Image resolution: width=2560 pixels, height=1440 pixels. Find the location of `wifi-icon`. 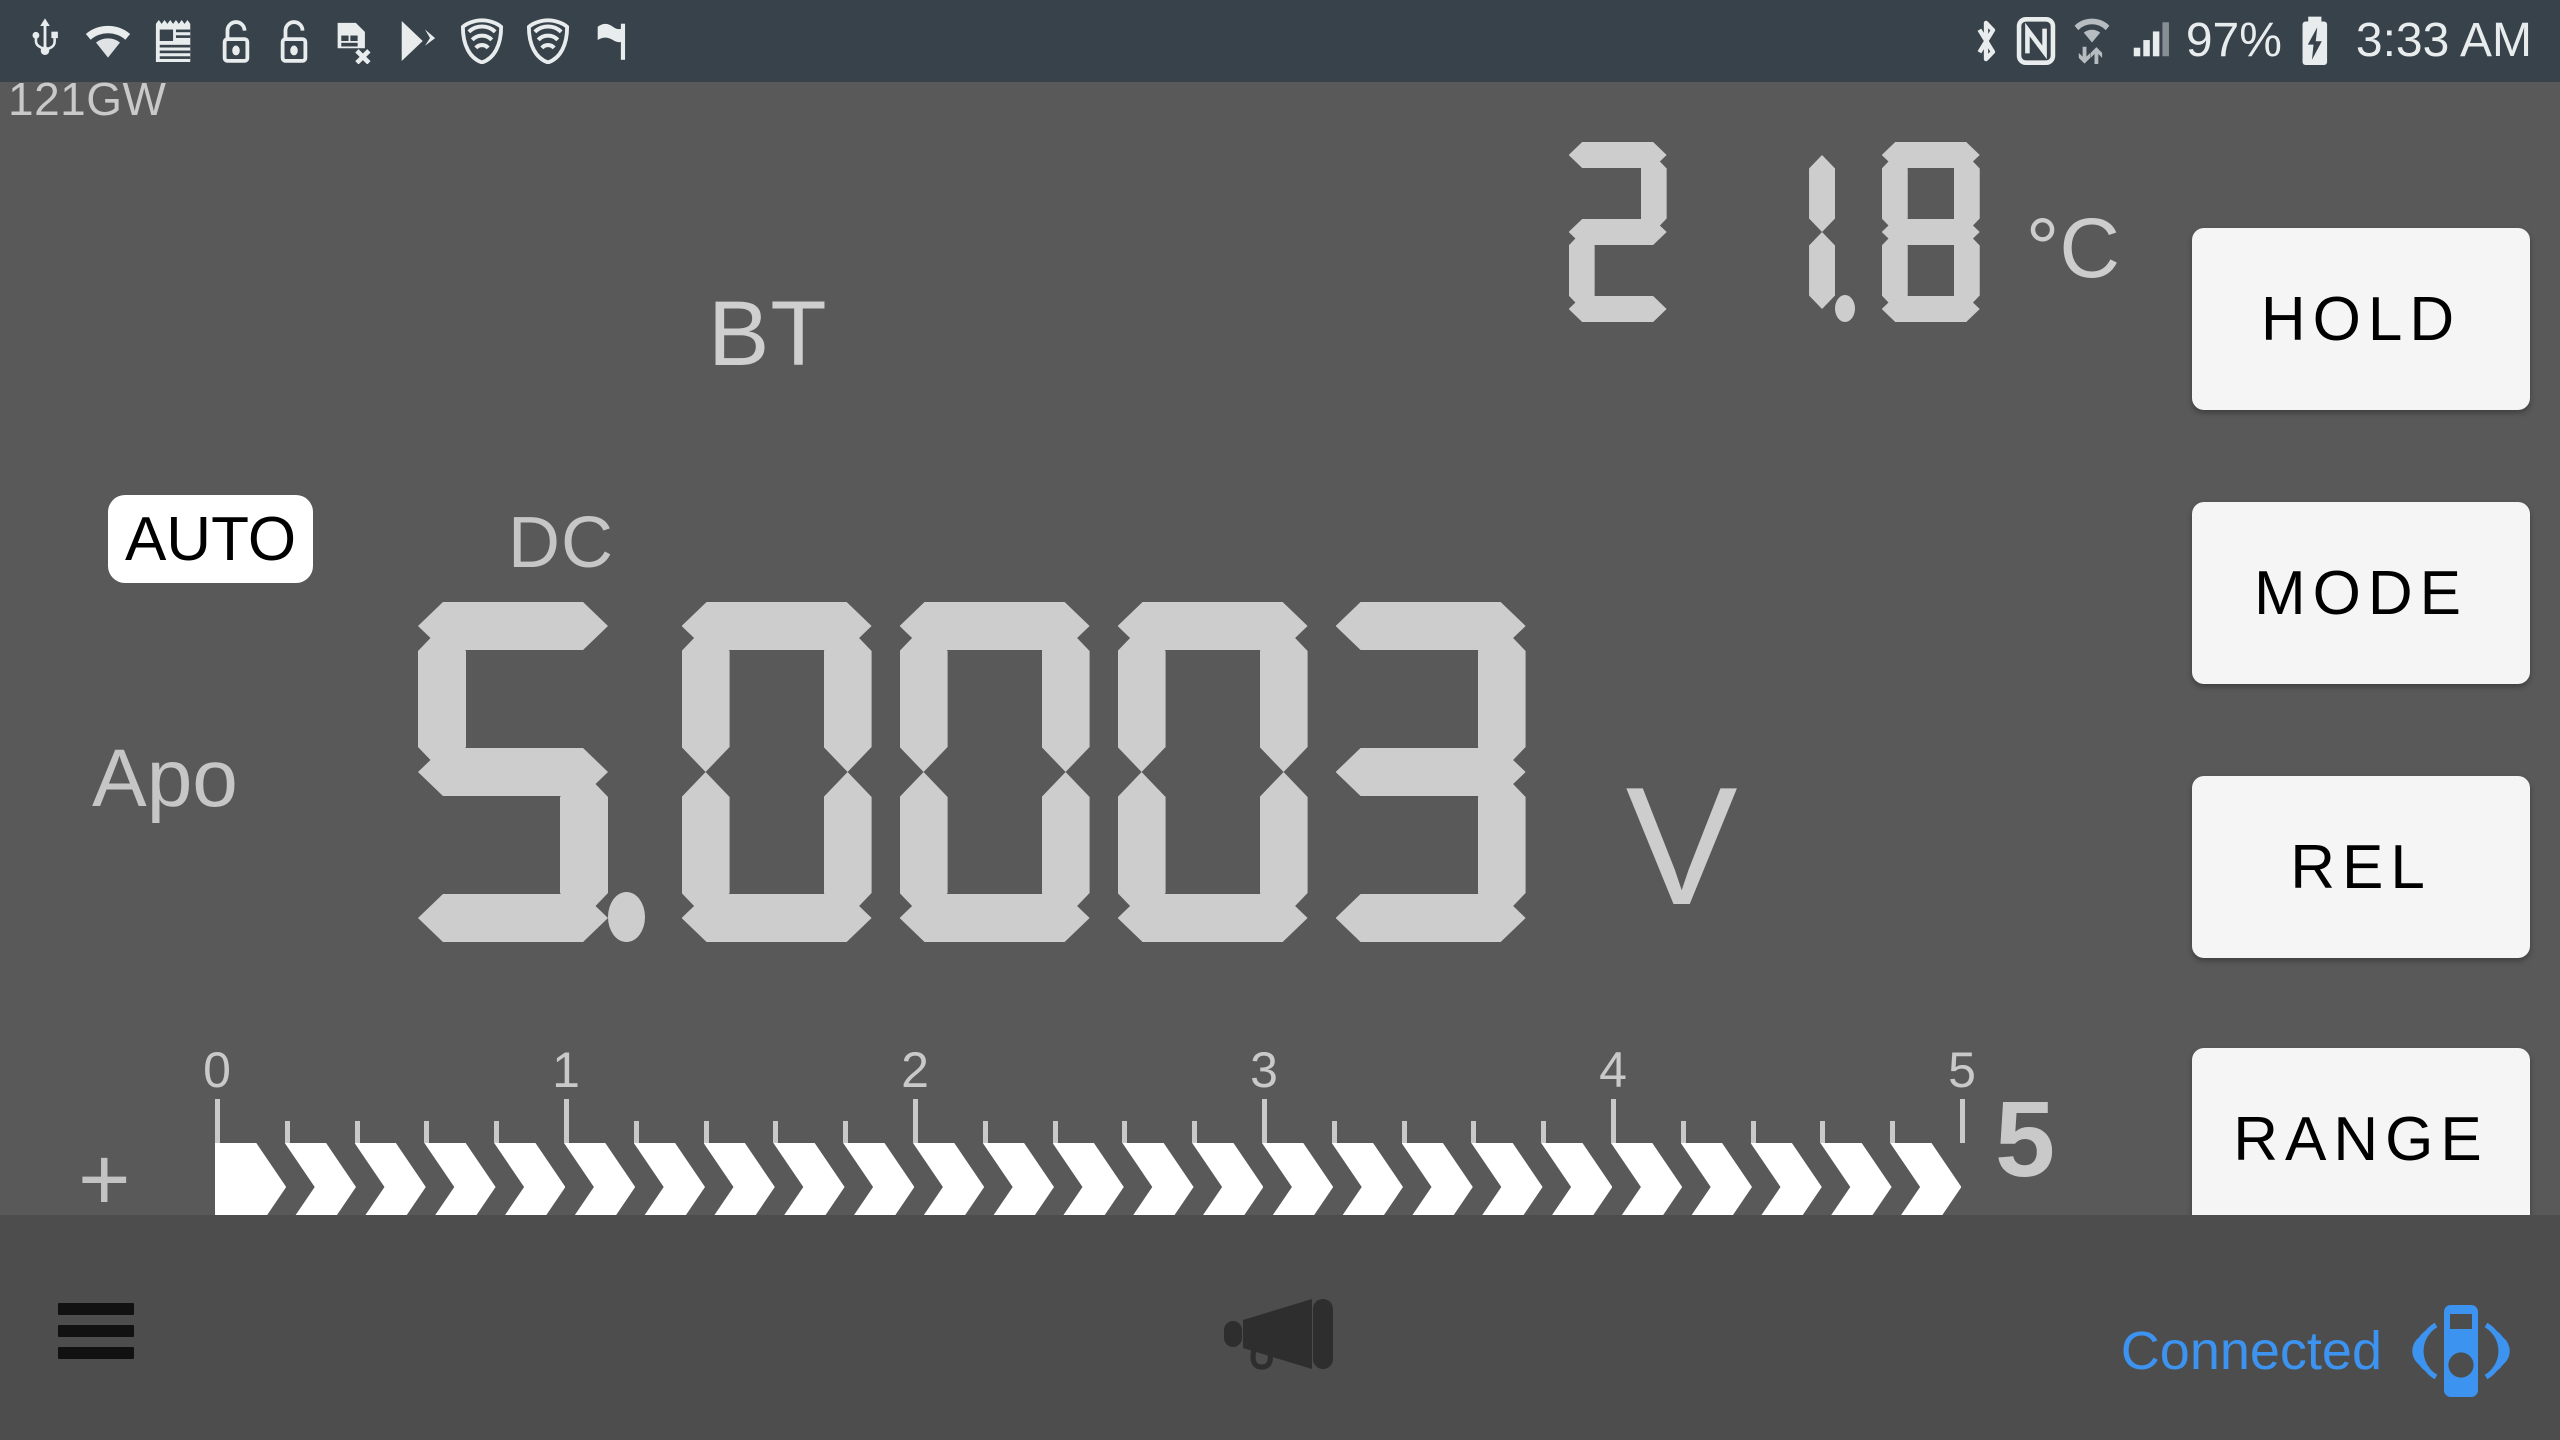

wifi-icon is located at coordinates (108, 41).